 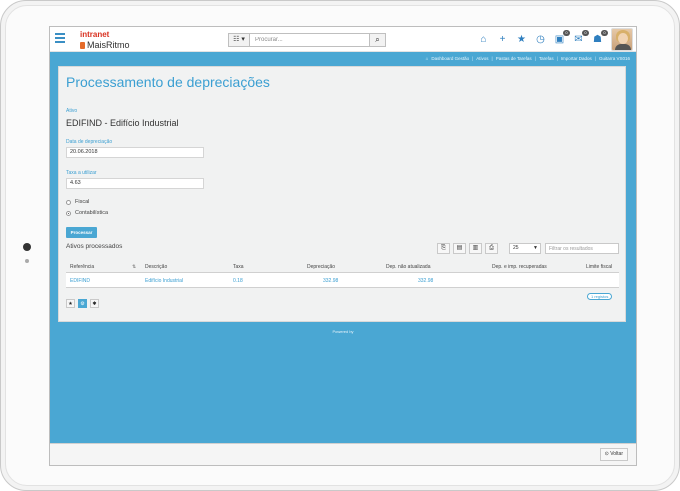 What do you see at coordinates (108, 45) in the screenshot?
I see `logo-brand-text: MaisRitmo` at bounding box center [108, 45].